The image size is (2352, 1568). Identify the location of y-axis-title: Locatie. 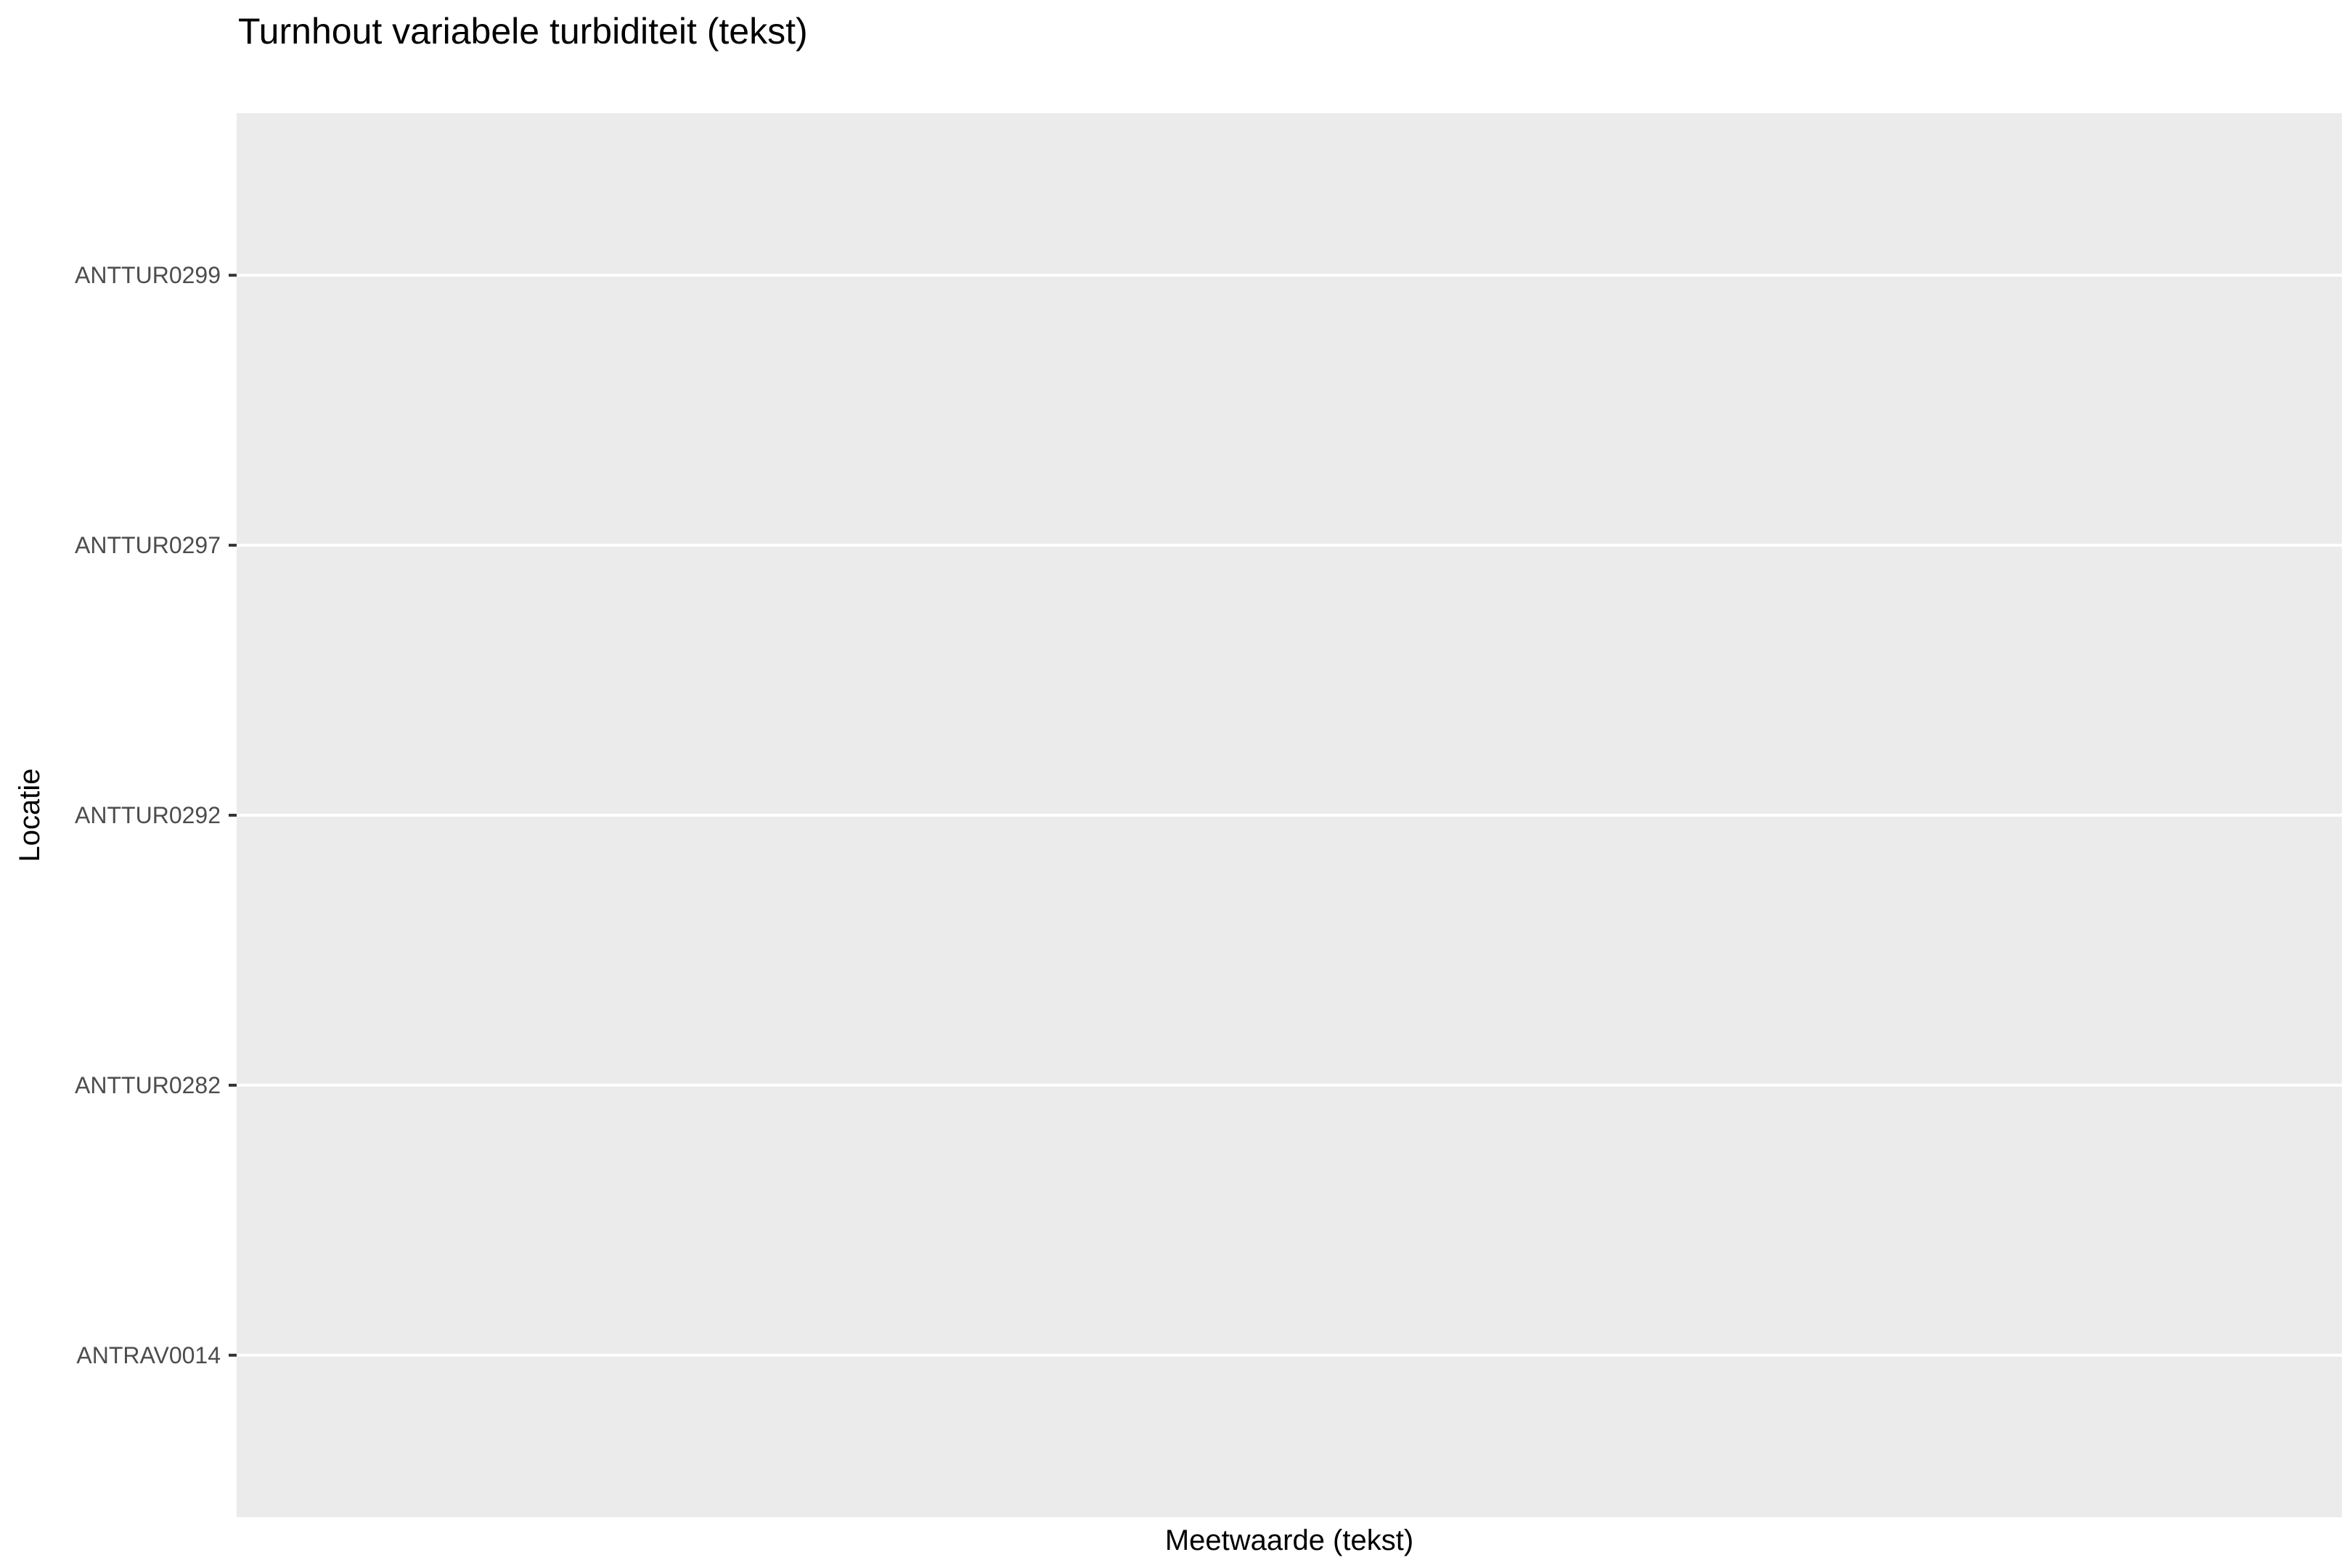
(30, 815).